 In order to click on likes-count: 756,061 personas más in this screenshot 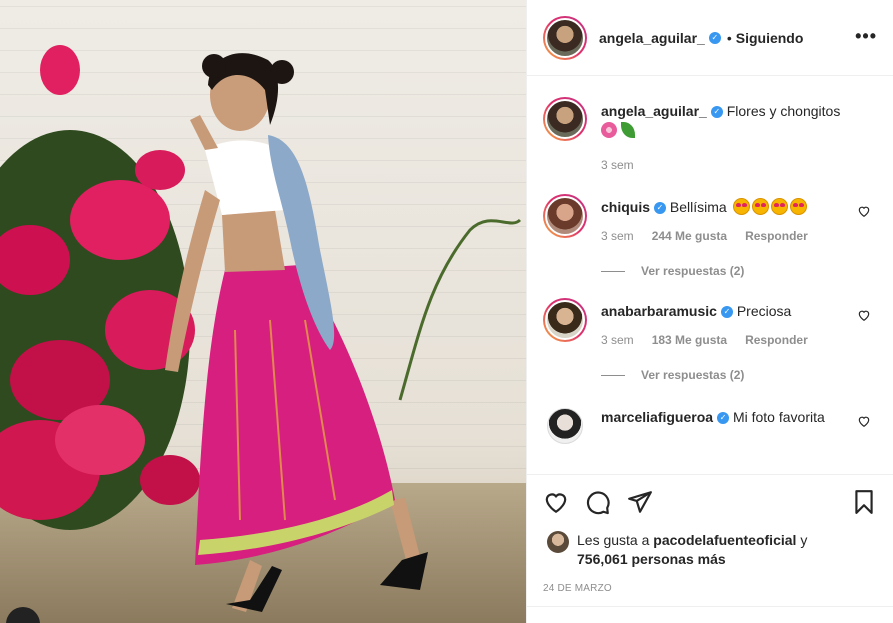, I will do `click(651, 559)`.